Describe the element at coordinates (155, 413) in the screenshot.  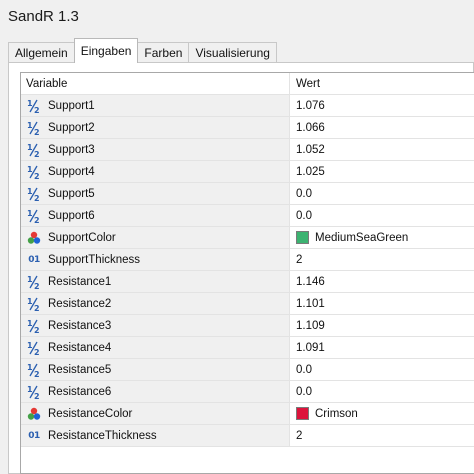
I see `variable-cell: ResistanceColor` at that location.